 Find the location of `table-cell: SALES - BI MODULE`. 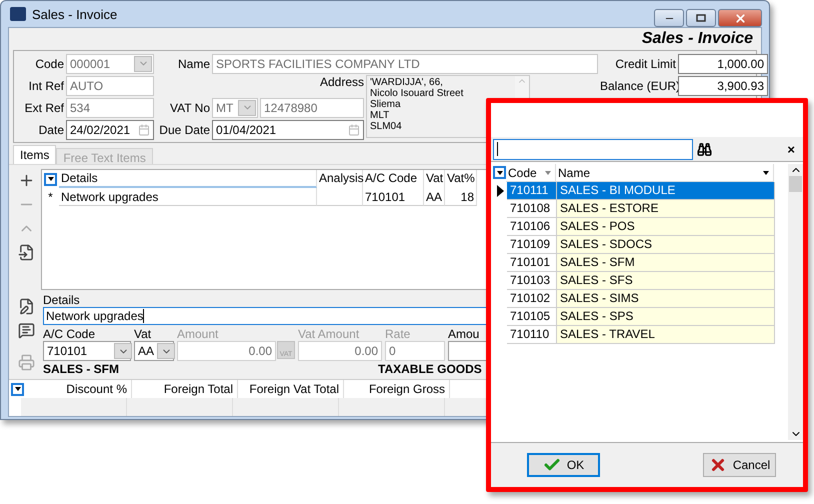

table-cell: SALES - BI MODULE is located at coordinates (666, 191).